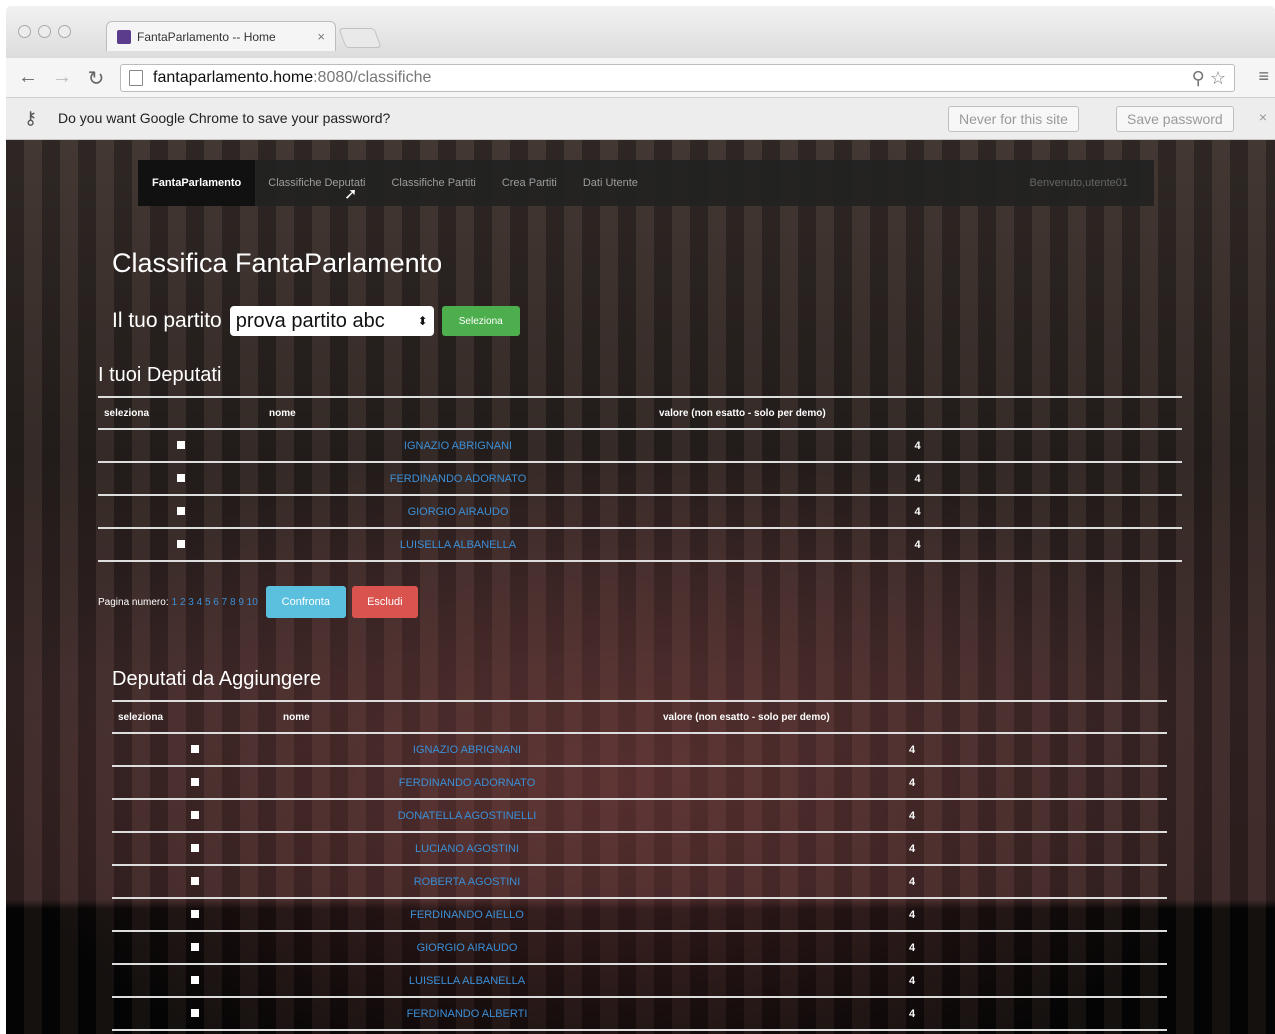 The height and width of the screenshot is (1034, 1275). What do you see at coordinates (215, 602) in the screenshot?
I see `pager-pages: 1 2 3 4 5 6 7 8 9 10` at bounding box center [215, 602].